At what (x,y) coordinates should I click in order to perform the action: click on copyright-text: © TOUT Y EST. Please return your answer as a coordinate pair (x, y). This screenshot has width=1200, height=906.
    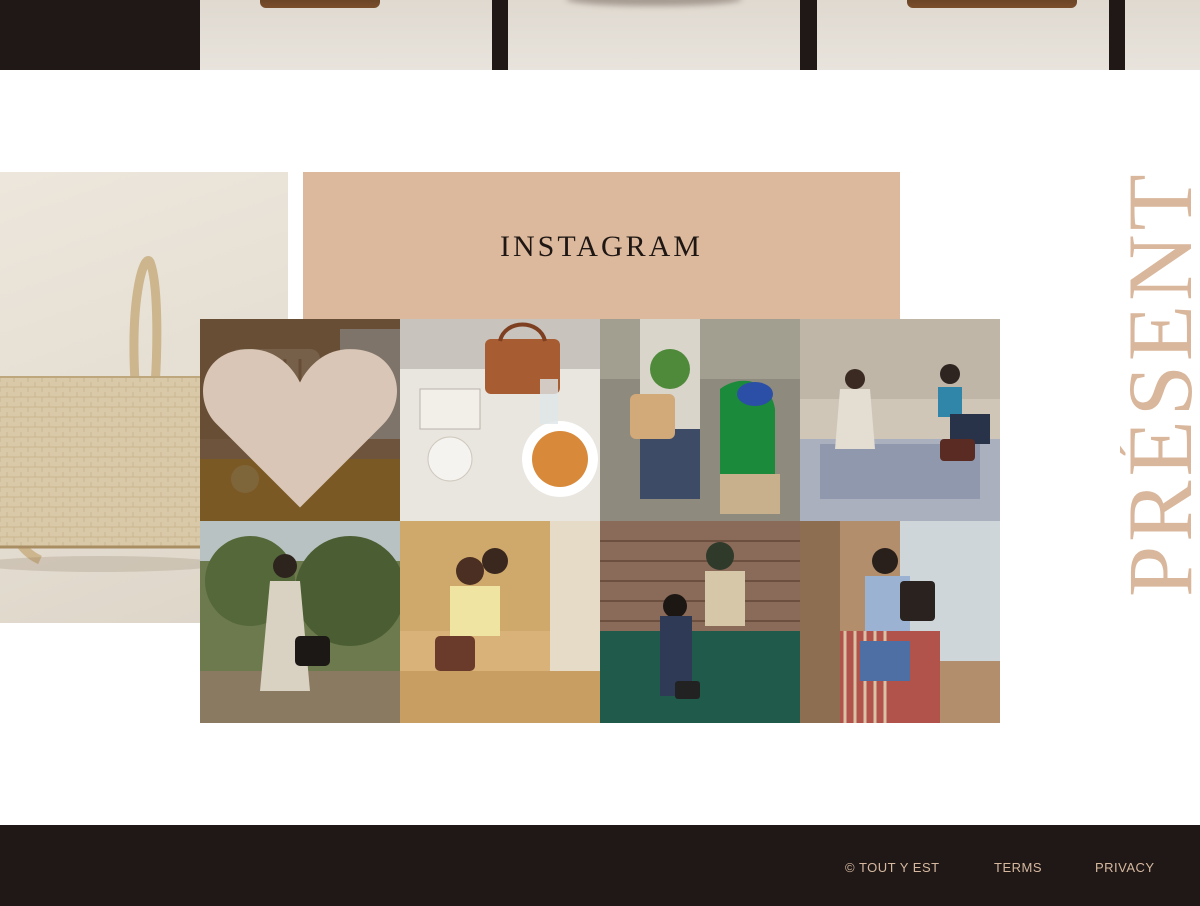
    Looking at the image, I should click on (892, 867).